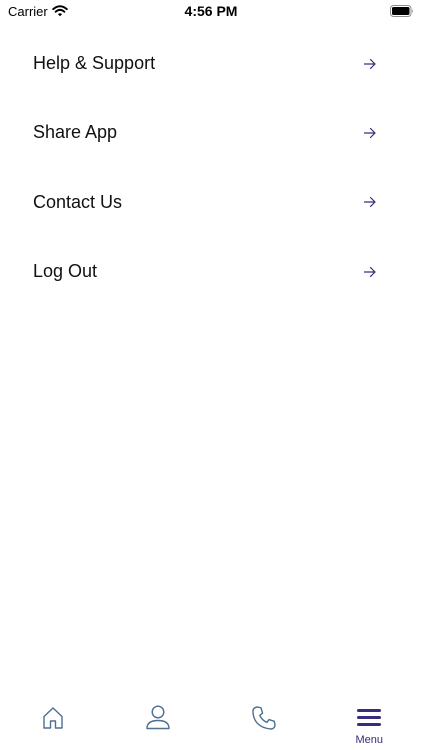 The height and width of the screenshot is (750, 422). What do you see at coordinates (211, 271) in the screenshot?
I see `menu-item-log-out: Log Out` at bounding box center [211, 271].